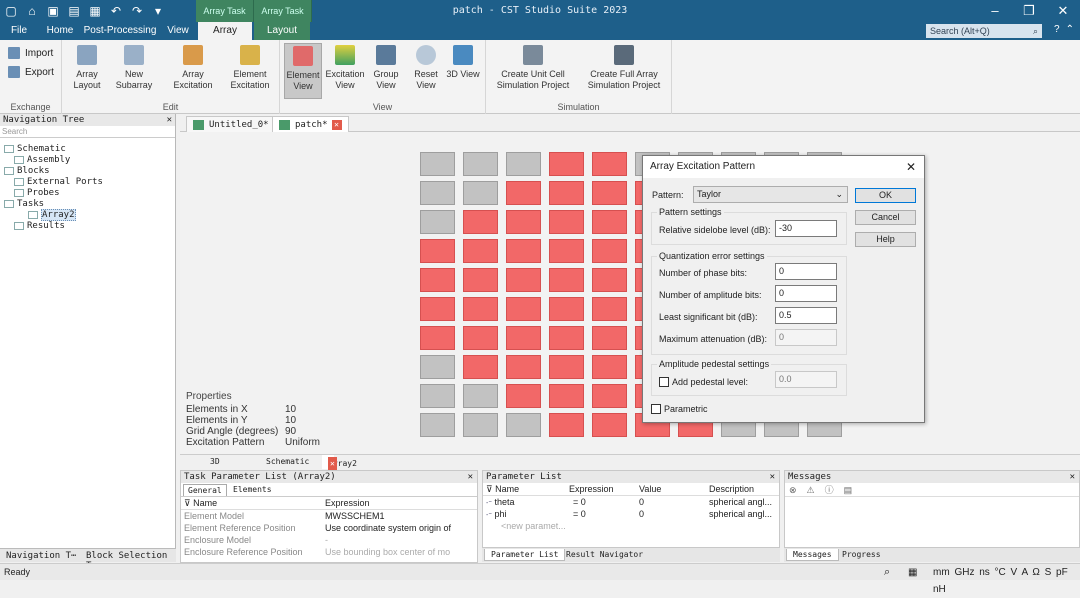 The image size is (1080, 598). Describe the element at coordinates (282, 31) in the screenshot. I see `tab-layout: Layout` at that location.